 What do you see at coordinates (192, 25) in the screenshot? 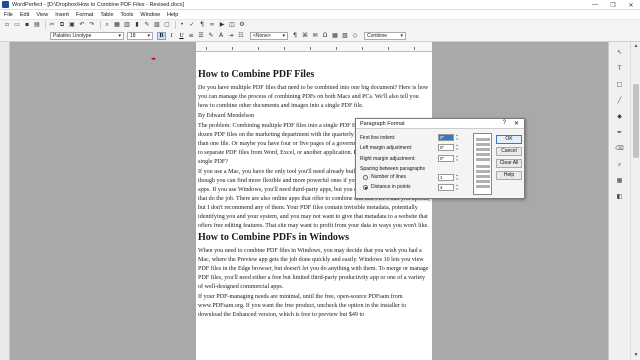
I see `spell-icon: ✓` at bounding box center [192, 25].